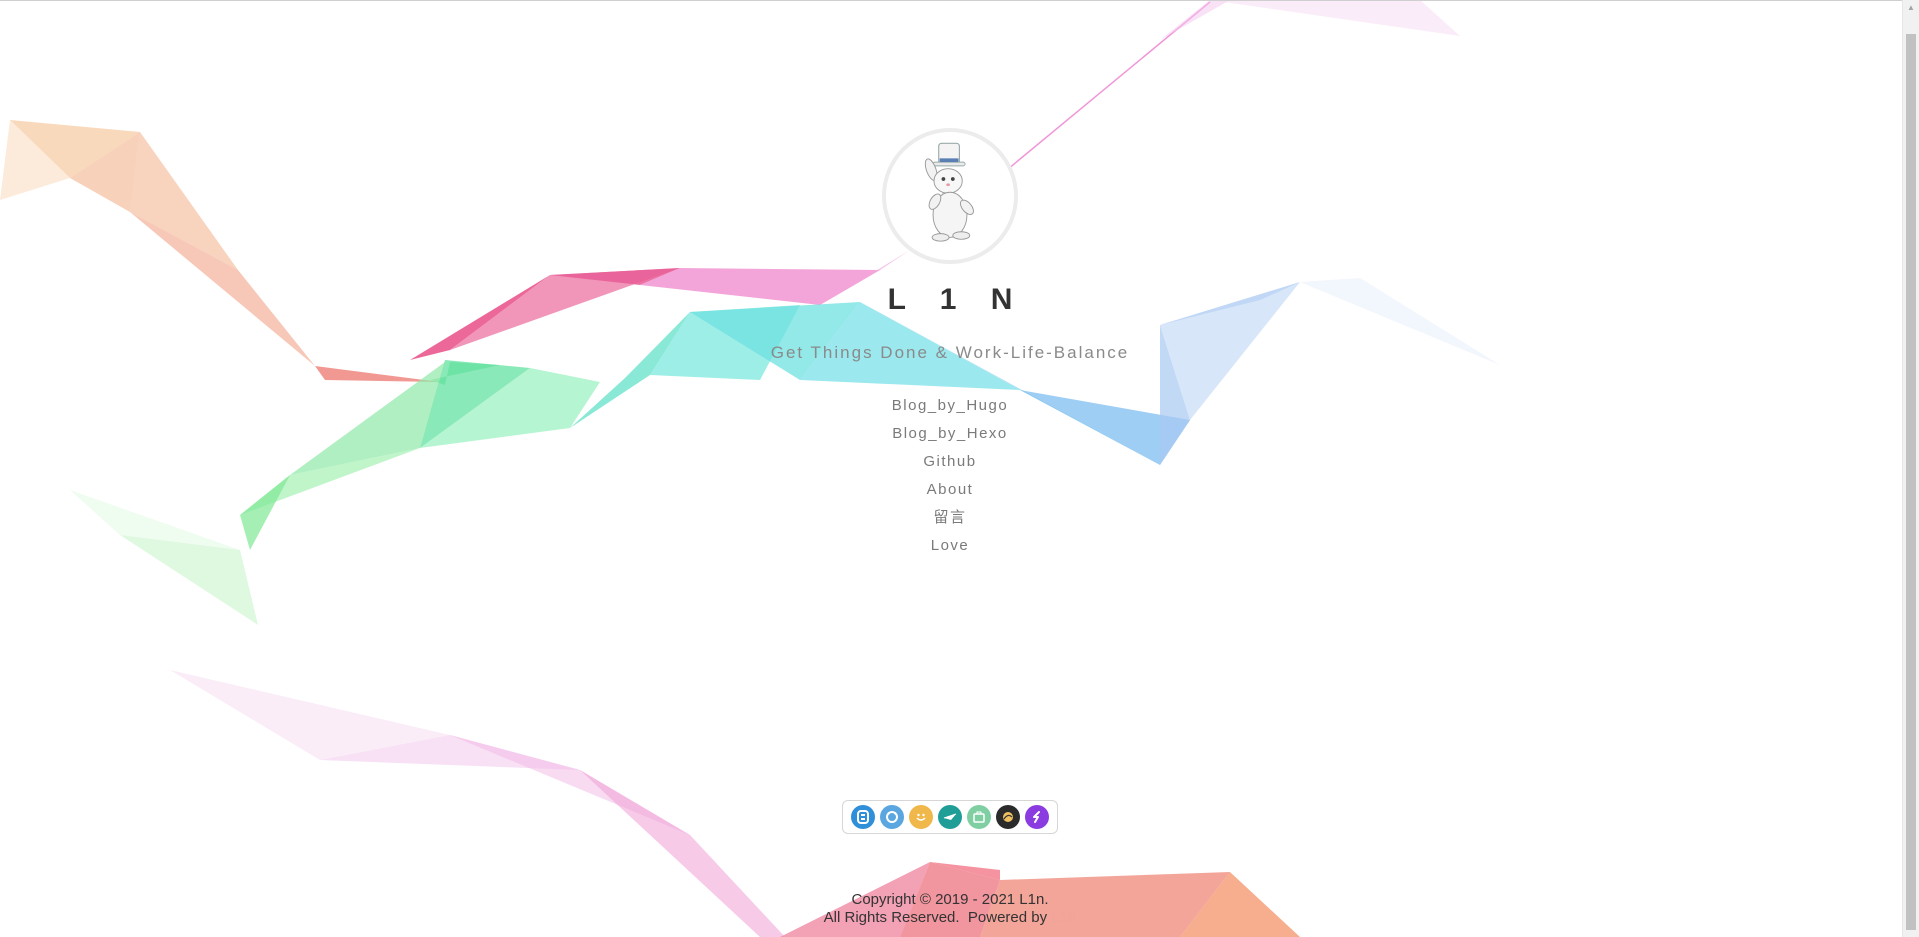 The width and height of the screenshot is (1919, 937). Describe the element at coordinates (1008, 817) in the screenshot. I see `bird-icon` at that location.